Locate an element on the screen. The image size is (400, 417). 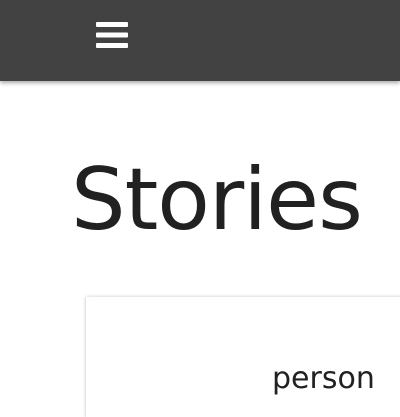
hamburger-menu-icon is located at coordinates (112, 35).